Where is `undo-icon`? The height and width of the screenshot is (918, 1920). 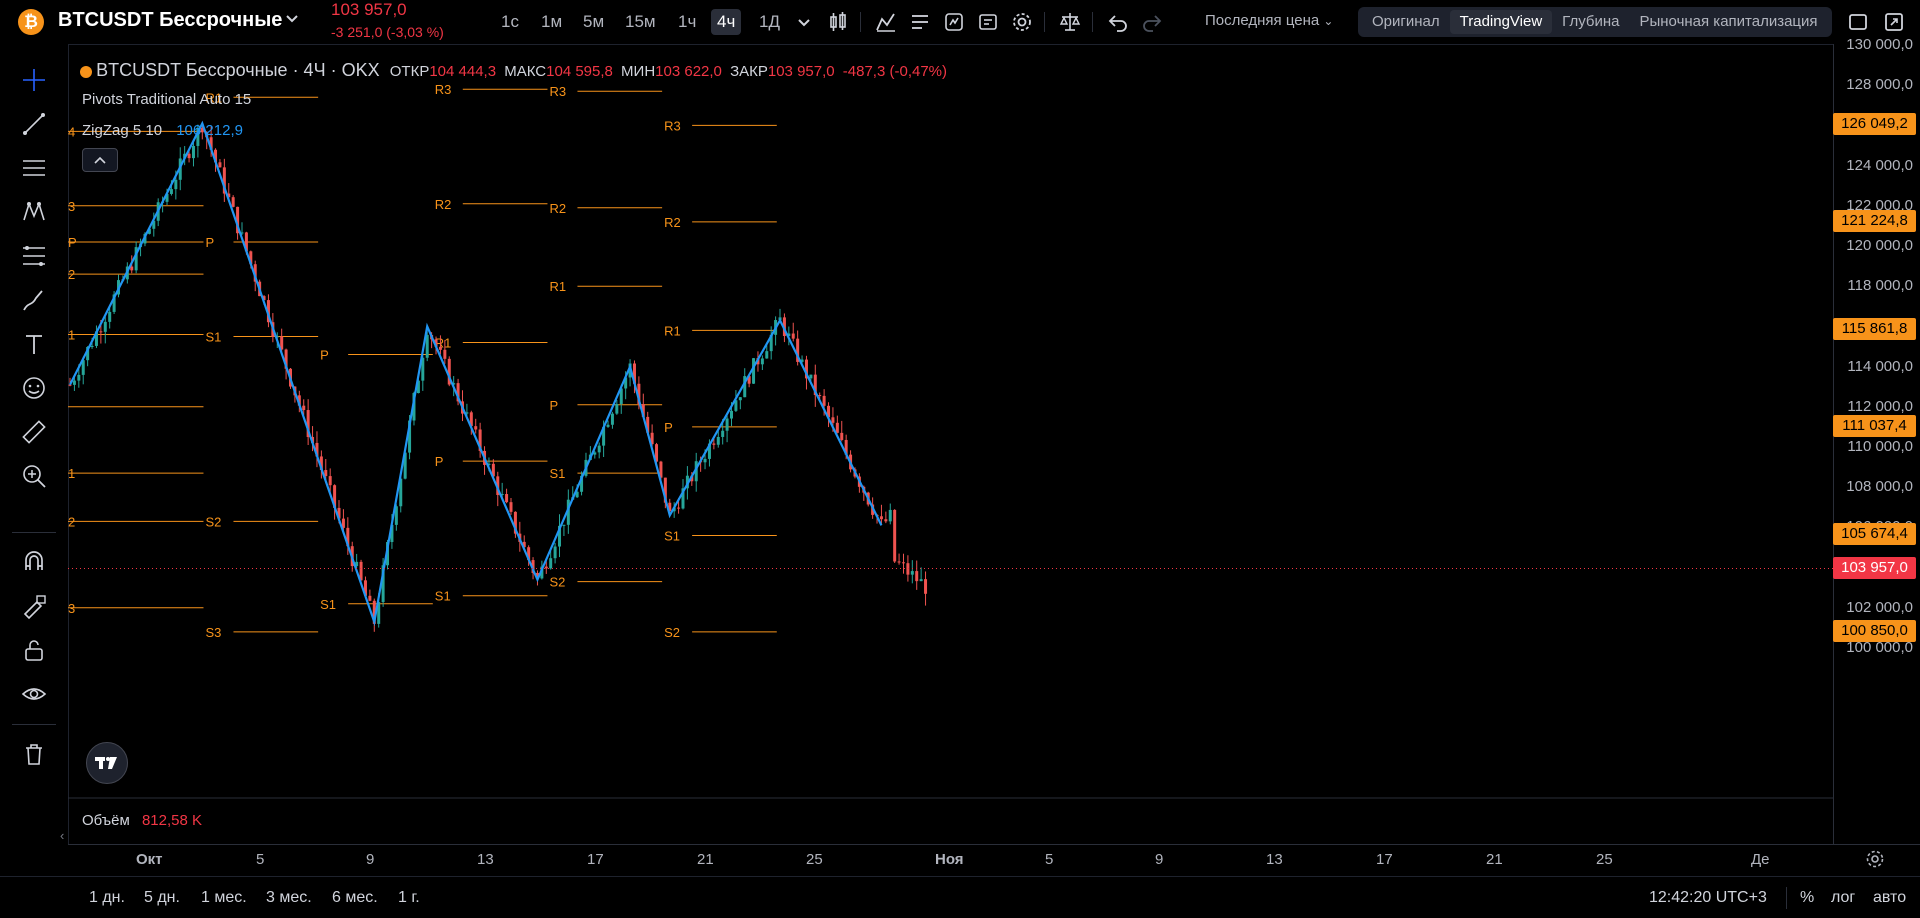 undo-icon is located at coordinates (1118, 22).